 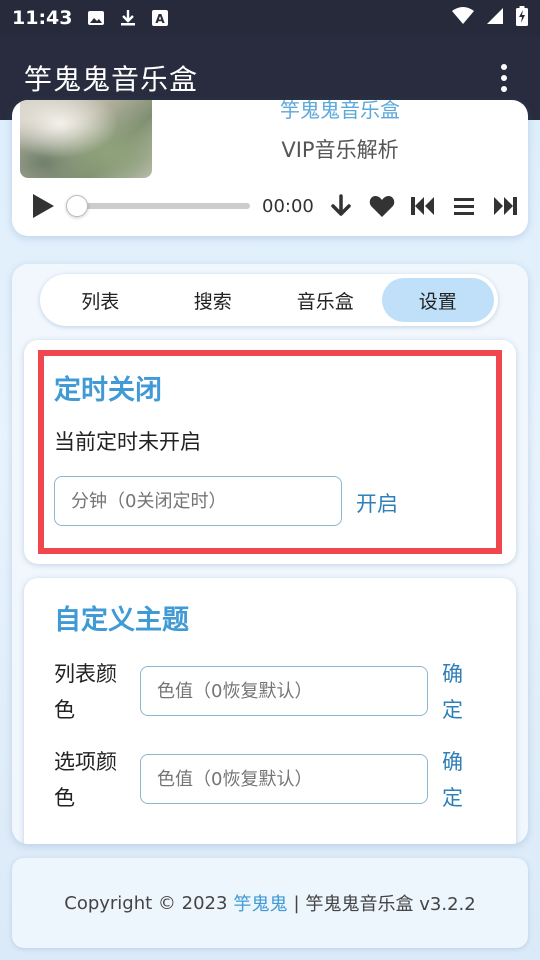 What do you see at coordinates (505, 206) in the screenshot?
I see `skip-next-icon` at bounding box center [505, 206].